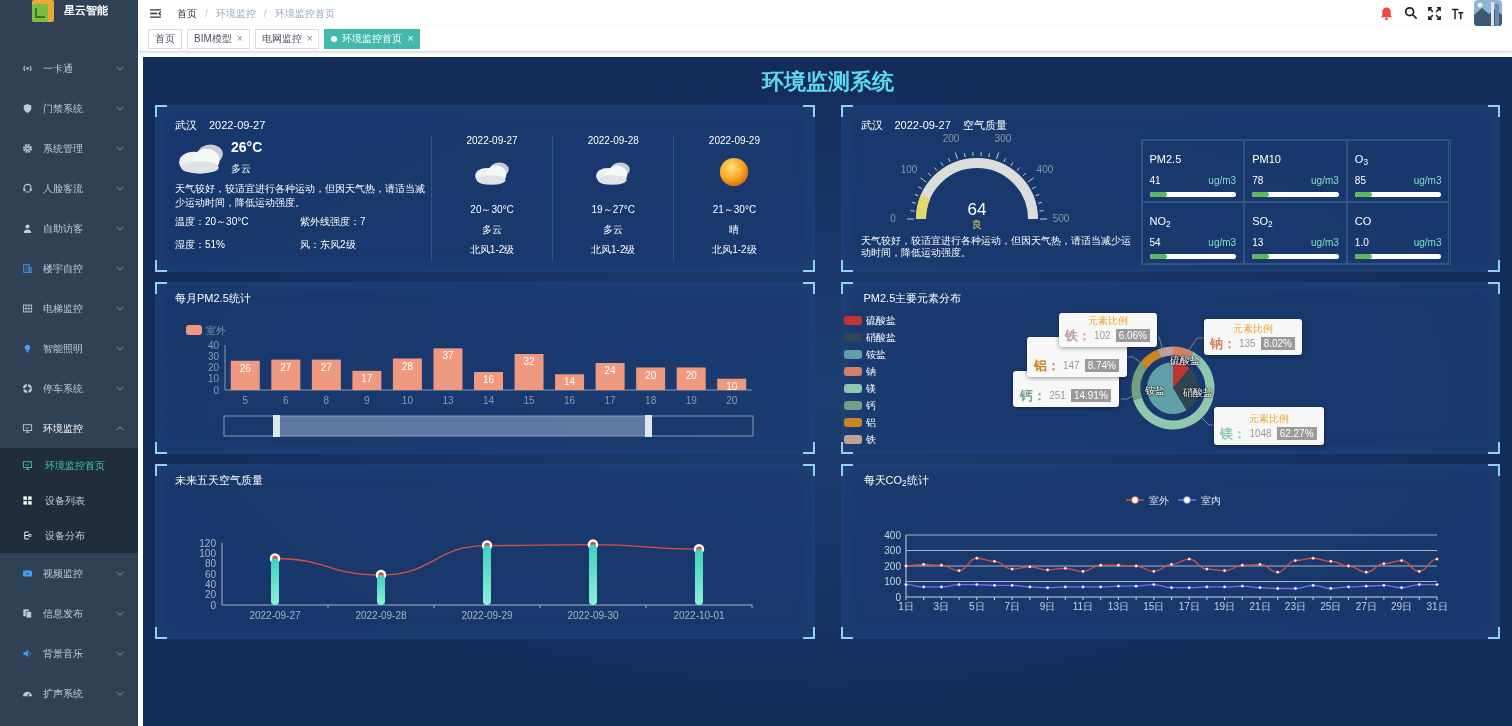 The width and height of the screenshot is (1512, 726). I want to click on menu-item: 环境监控, so click(69, 428).